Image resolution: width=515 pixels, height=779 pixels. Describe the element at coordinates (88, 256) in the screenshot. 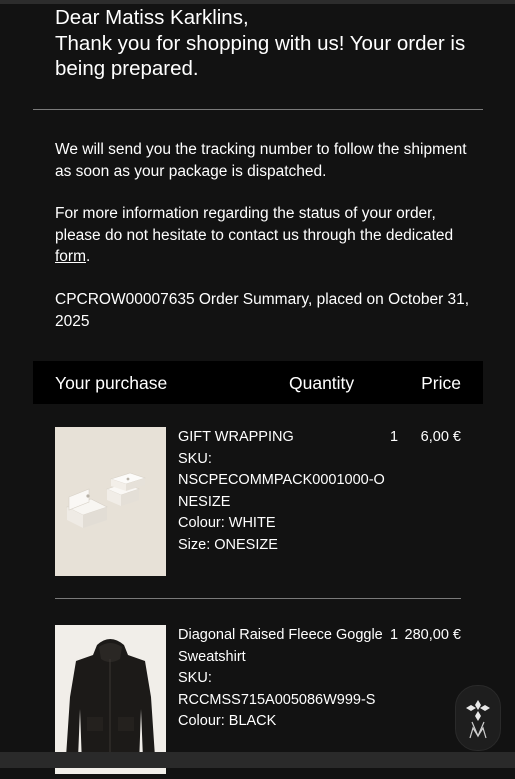

I see `info-text-end: .` at that location.